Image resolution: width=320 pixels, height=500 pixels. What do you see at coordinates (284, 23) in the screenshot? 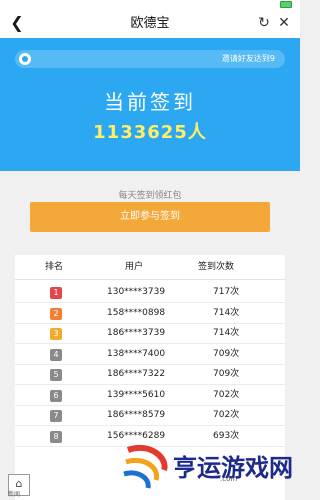
I see `close-icon: ✕` at bounding box center [284, 23].